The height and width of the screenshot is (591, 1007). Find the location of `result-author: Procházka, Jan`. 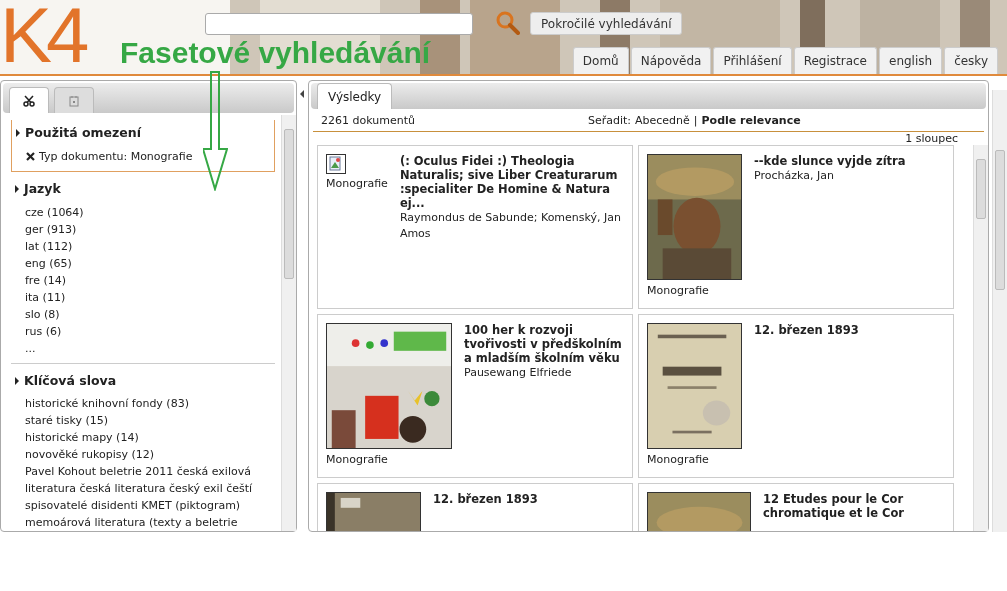

result-author: Procházka, Jan is located at coordinates (794, 175).